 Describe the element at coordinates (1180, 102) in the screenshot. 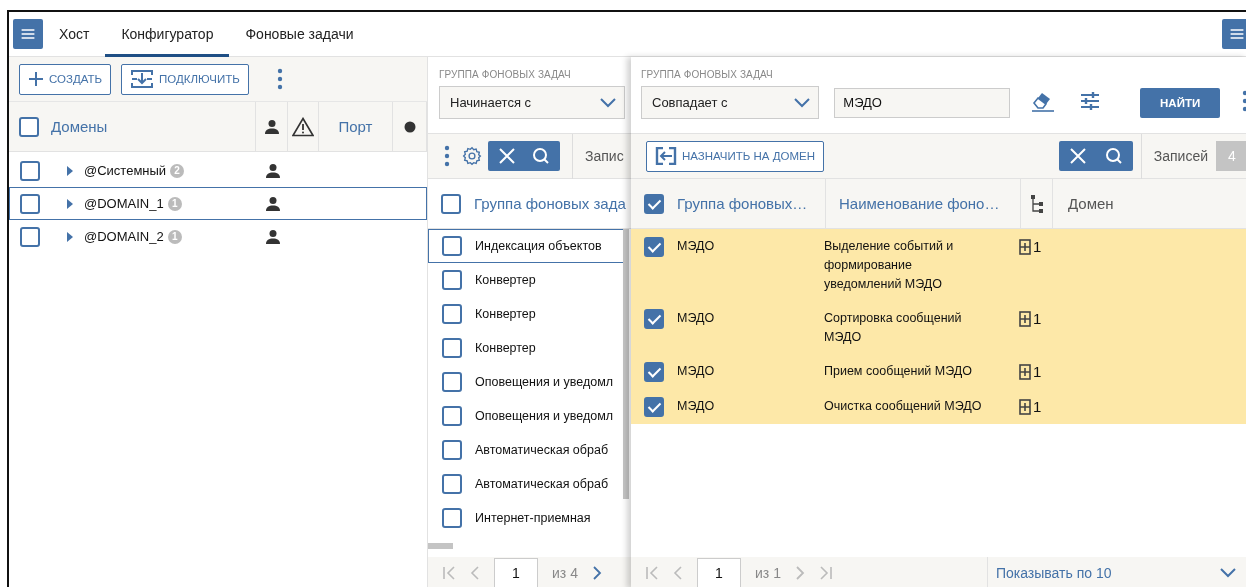

I see `find-button: НАЙТИ` at that location.